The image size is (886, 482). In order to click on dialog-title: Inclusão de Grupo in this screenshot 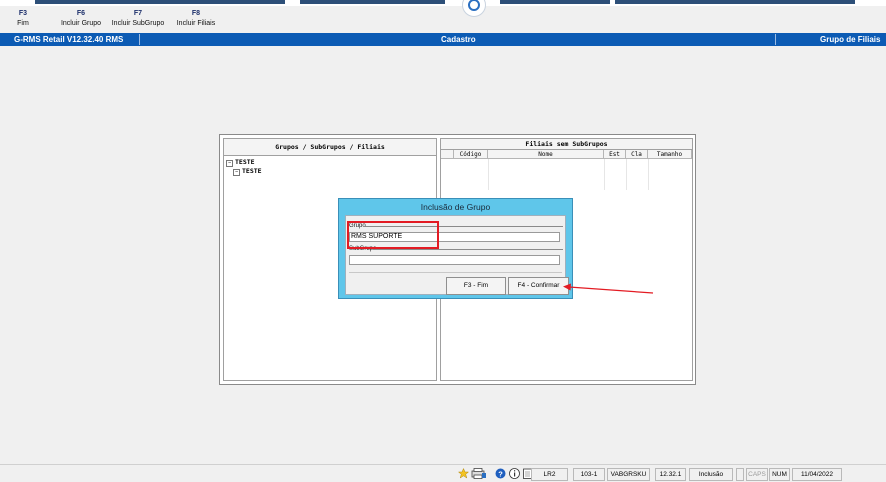, I will do `click(455, 207)`.